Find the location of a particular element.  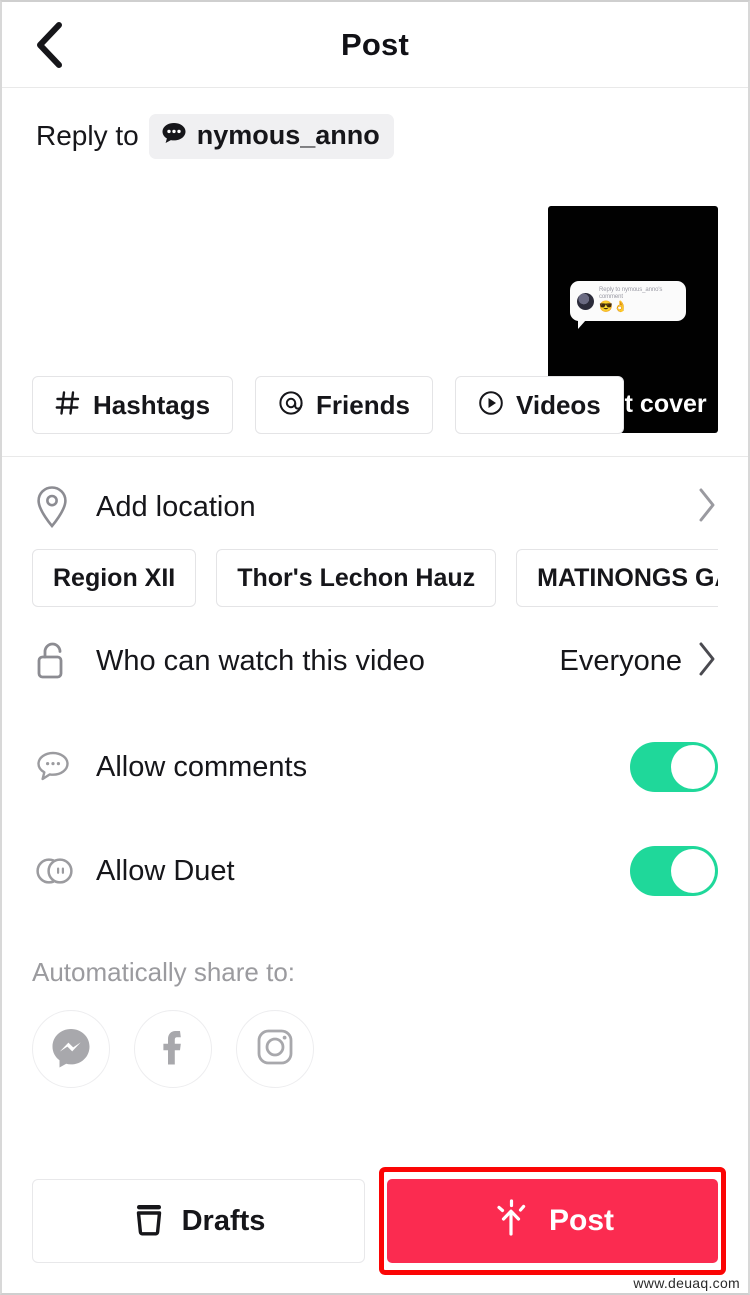

drafts-label: Drafts is located at coordinates (223, 1220).